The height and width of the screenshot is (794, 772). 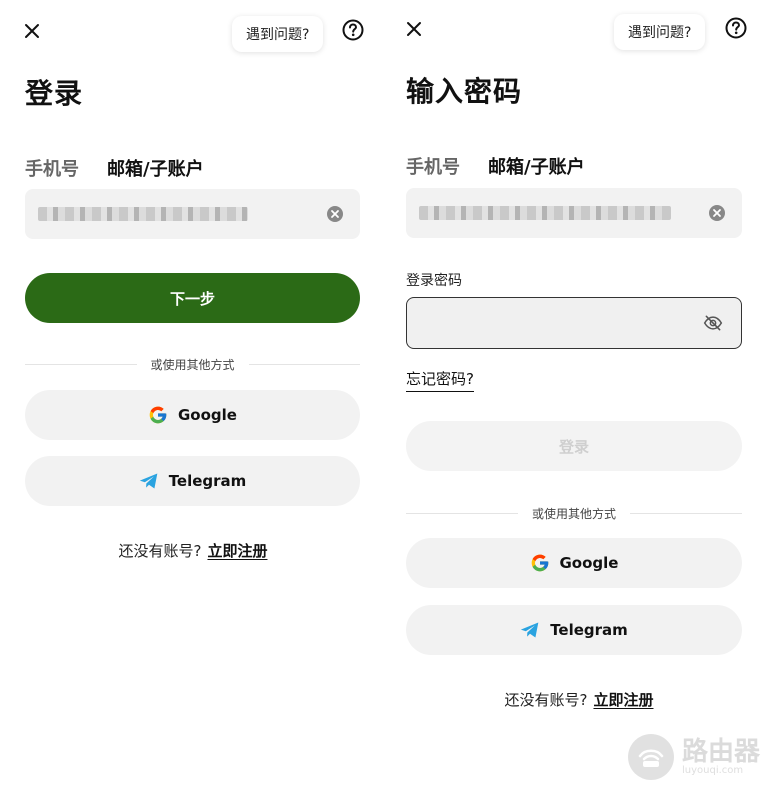 What do you see at coordinates (574, 323) in the screenshot?
I see `password-input` at bounding box center [574, 323].